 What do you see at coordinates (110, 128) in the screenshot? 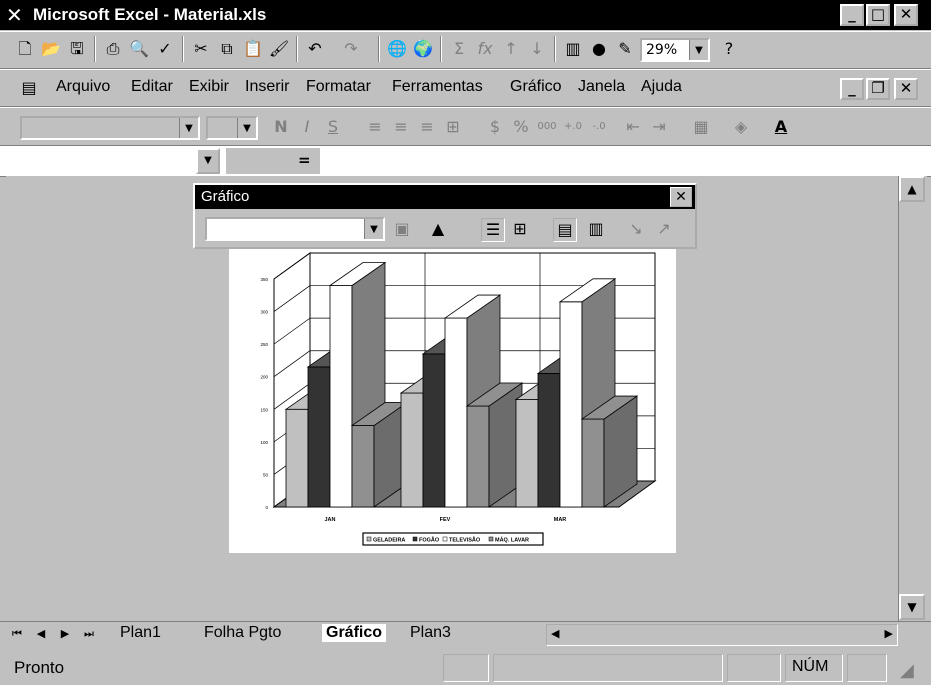
I see `font-combo: ▼` at bounding box center [110, 128].